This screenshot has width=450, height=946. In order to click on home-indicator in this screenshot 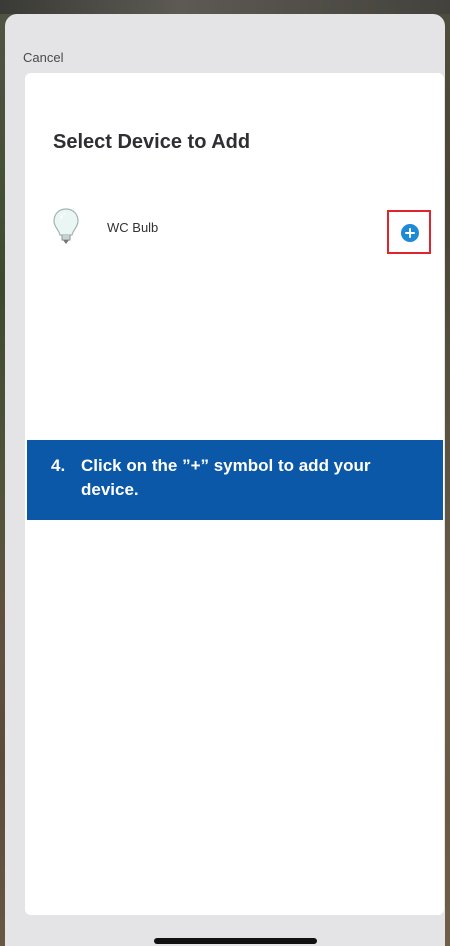, I will do `click(235, 941)`.